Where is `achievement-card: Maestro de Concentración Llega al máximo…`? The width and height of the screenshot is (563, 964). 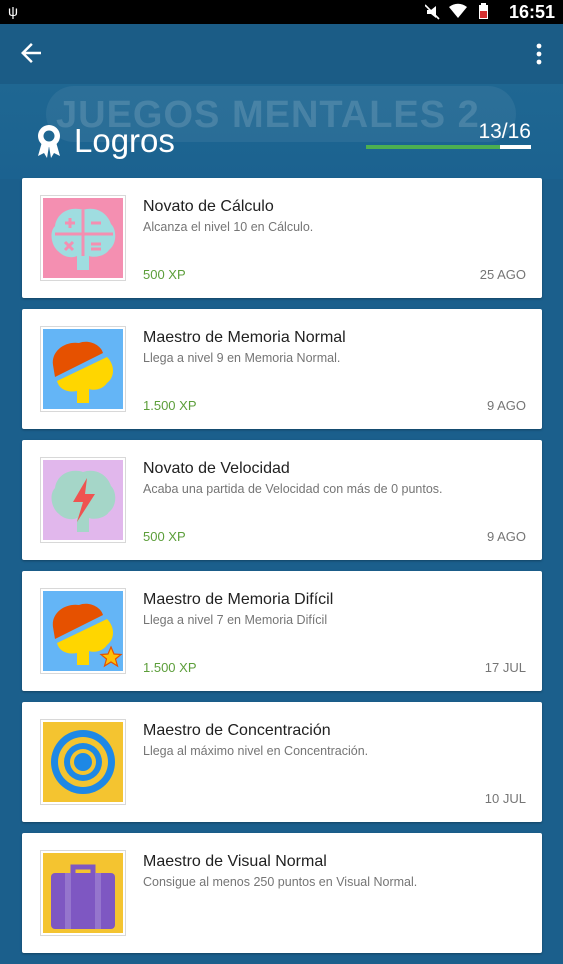
achievement-card: Maestro de Concentración Llega al máximo… is located at coordinates (282, 762).